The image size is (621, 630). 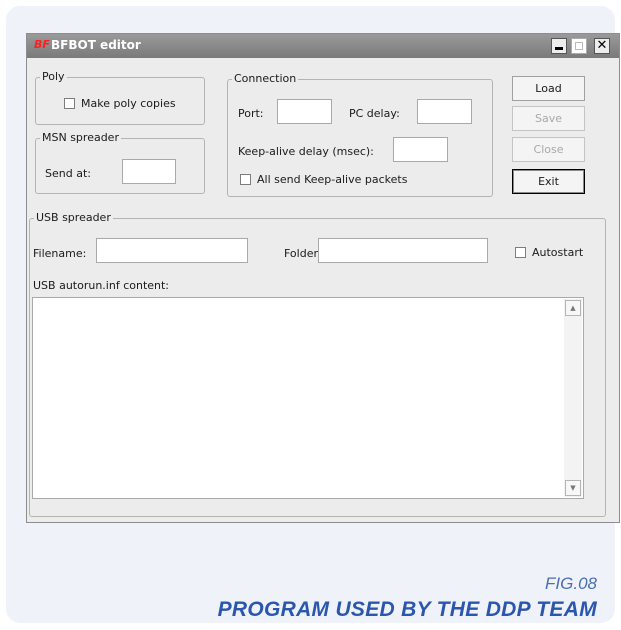 I want to click on folder-input, so click(x=403, y=250).